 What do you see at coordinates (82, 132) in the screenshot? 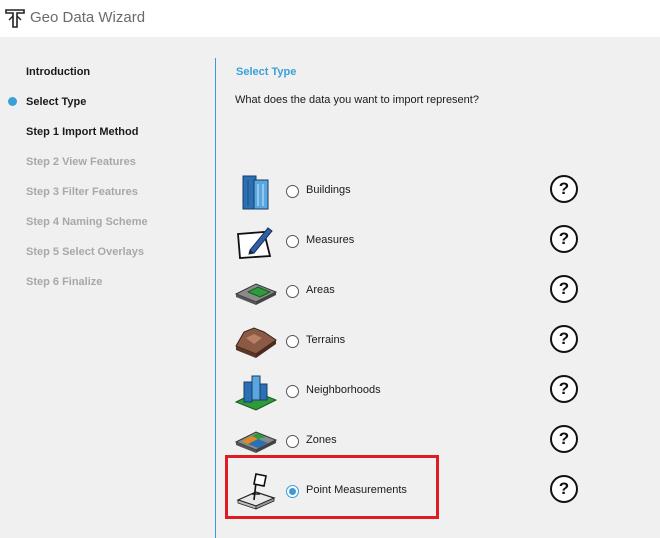
I see `step-import-method: Step 1 Import Method` at bounding box center [82, 132].